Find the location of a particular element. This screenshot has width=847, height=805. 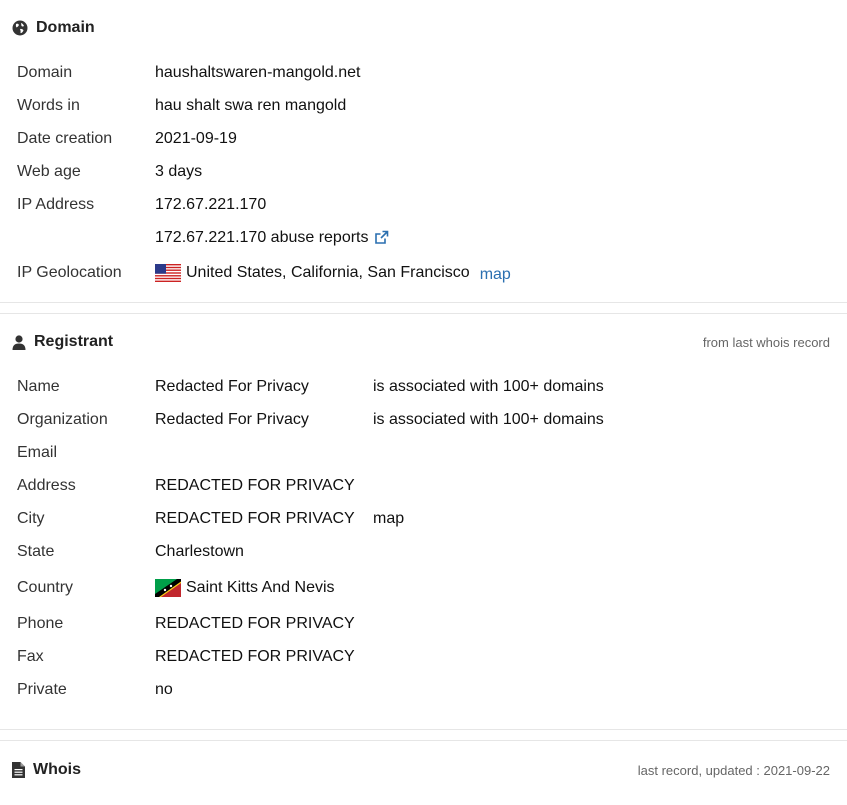

value-address: REDACTED FOR PRIVACY is located at coordinates (255, 485).